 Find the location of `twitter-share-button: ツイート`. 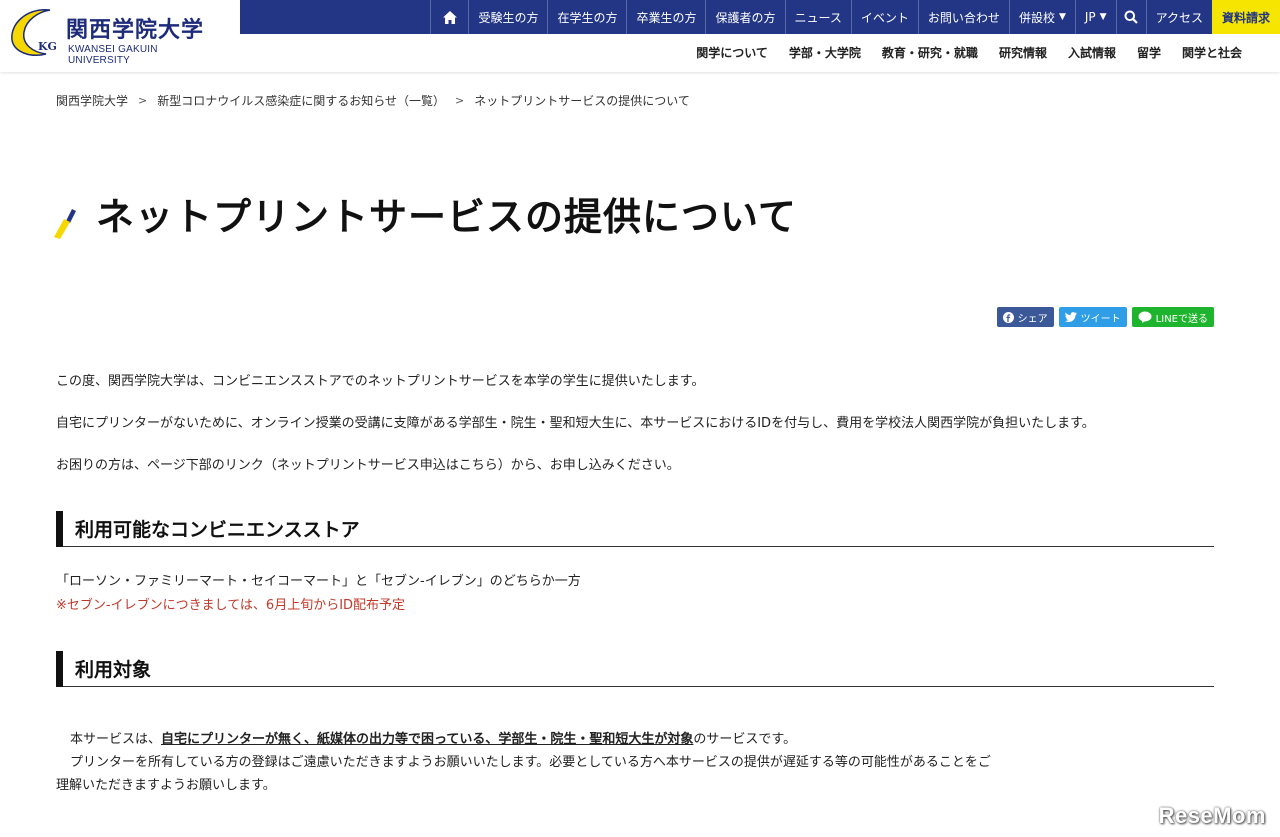

twitter-share-button: ツイート is located at coordinates (1092, 317).